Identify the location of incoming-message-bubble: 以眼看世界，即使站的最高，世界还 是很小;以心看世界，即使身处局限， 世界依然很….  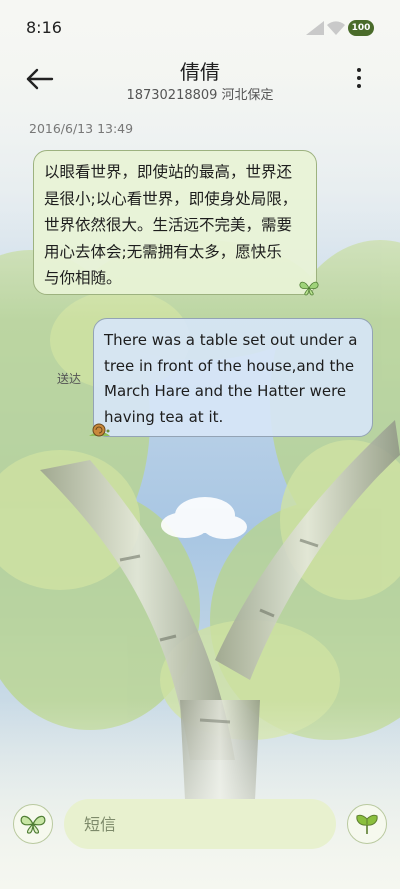
(176, 223).